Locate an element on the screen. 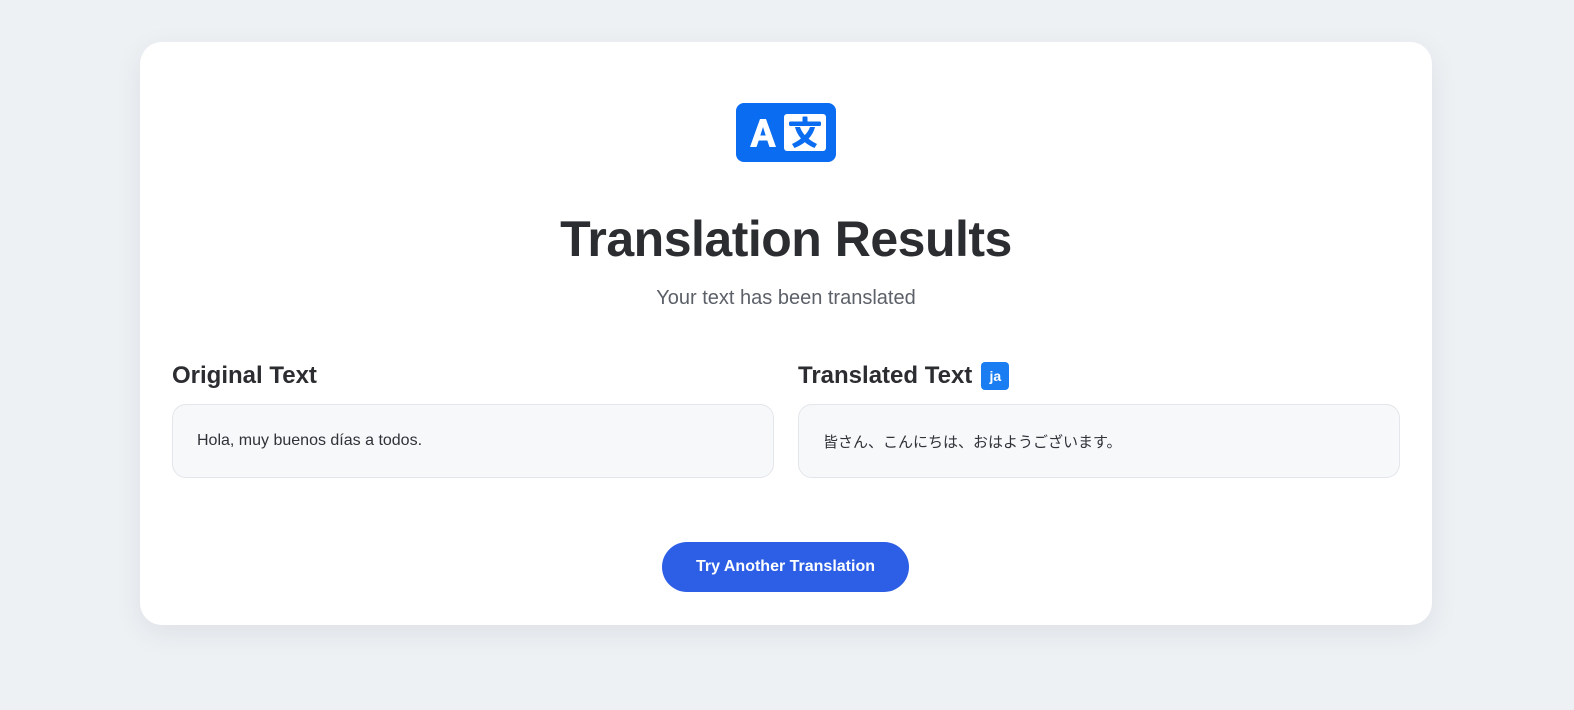 The height and width of the screenshot is (710, 1574). page-title: Translation Results is located at coordinates (786, 239).